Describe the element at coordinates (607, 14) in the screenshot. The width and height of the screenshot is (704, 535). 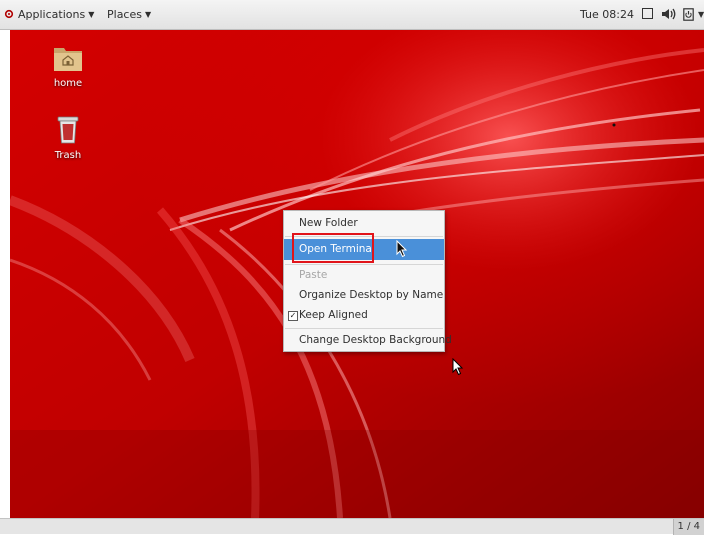
I see `clock: Tue 08:24` at that location.